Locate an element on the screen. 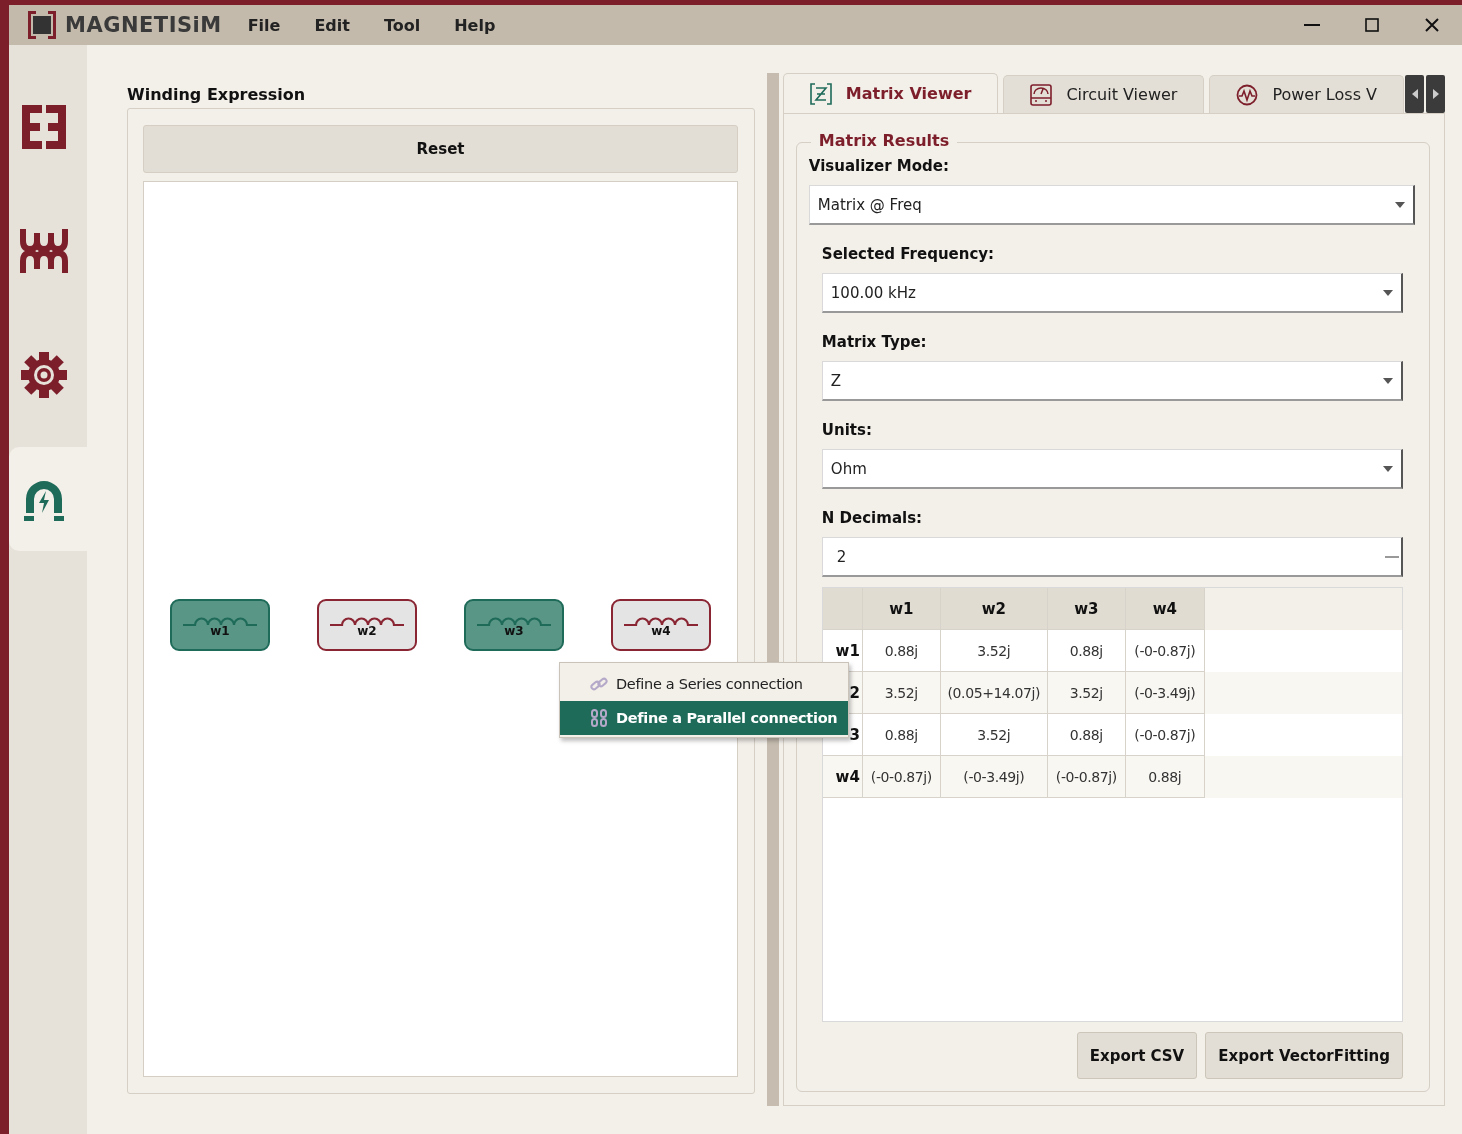 This screenshot has height=1134, width=1462. gear-icon is located at coordinates (44, 375).